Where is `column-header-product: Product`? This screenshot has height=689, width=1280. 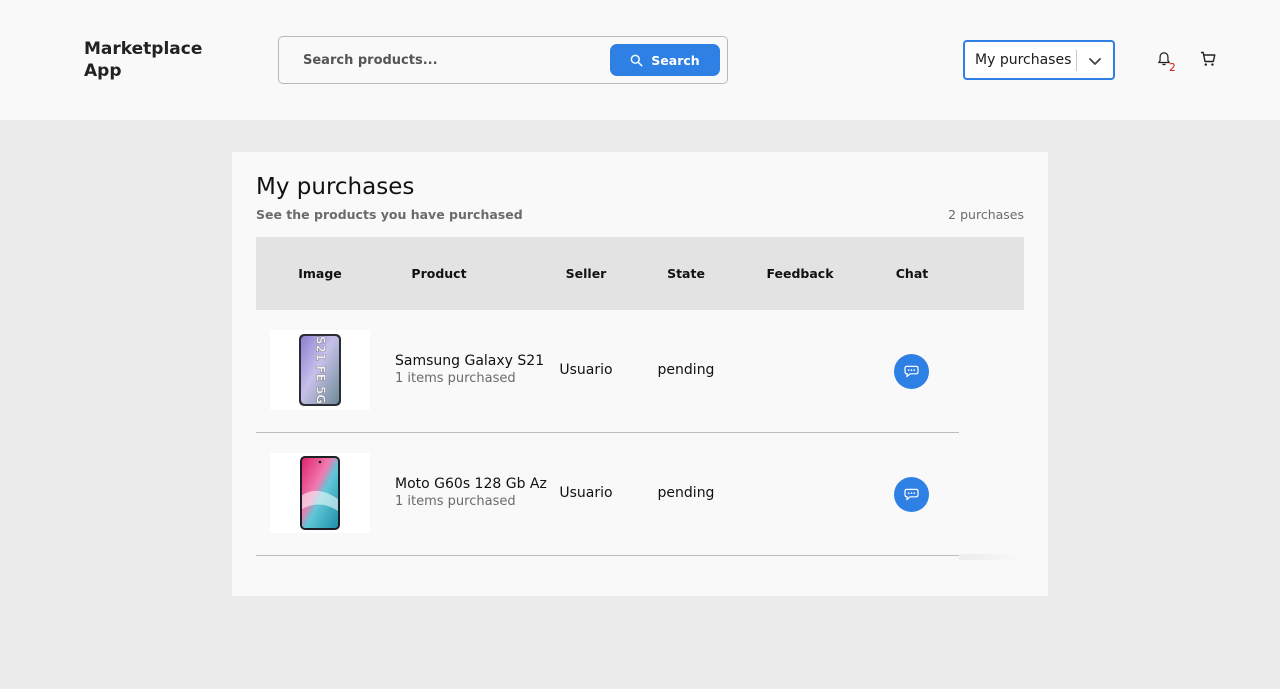
column-header-product: Product is located at coordinates (439, 273).